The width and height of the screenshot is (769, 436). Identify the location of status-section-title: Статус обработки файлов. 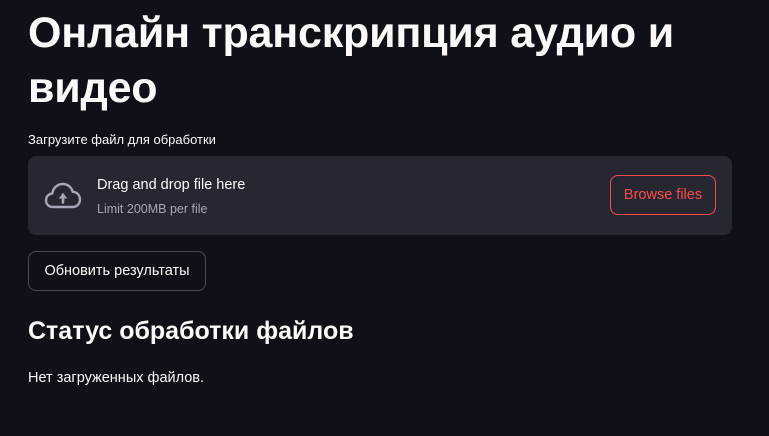
(191, 331).